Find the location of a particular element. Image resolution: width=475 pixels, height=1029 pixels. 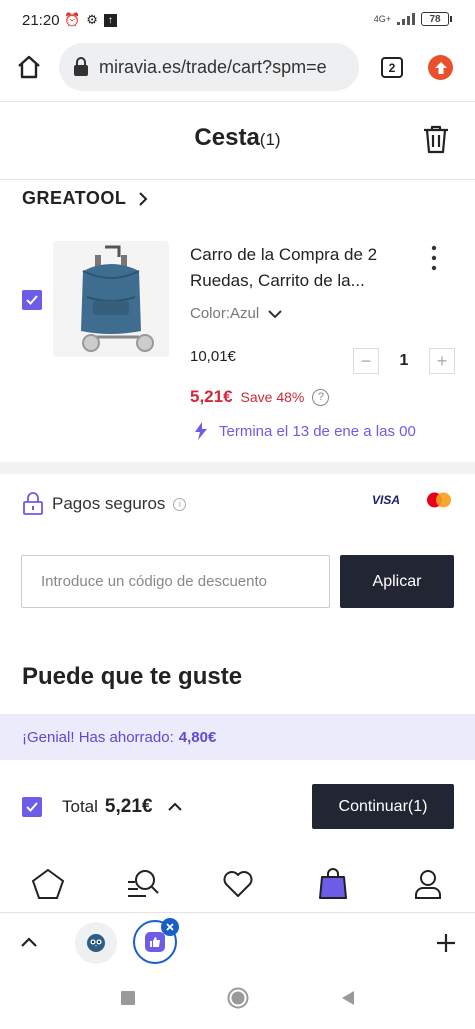

savings-amount: 4,80€ is located at coordinates (197, 737).